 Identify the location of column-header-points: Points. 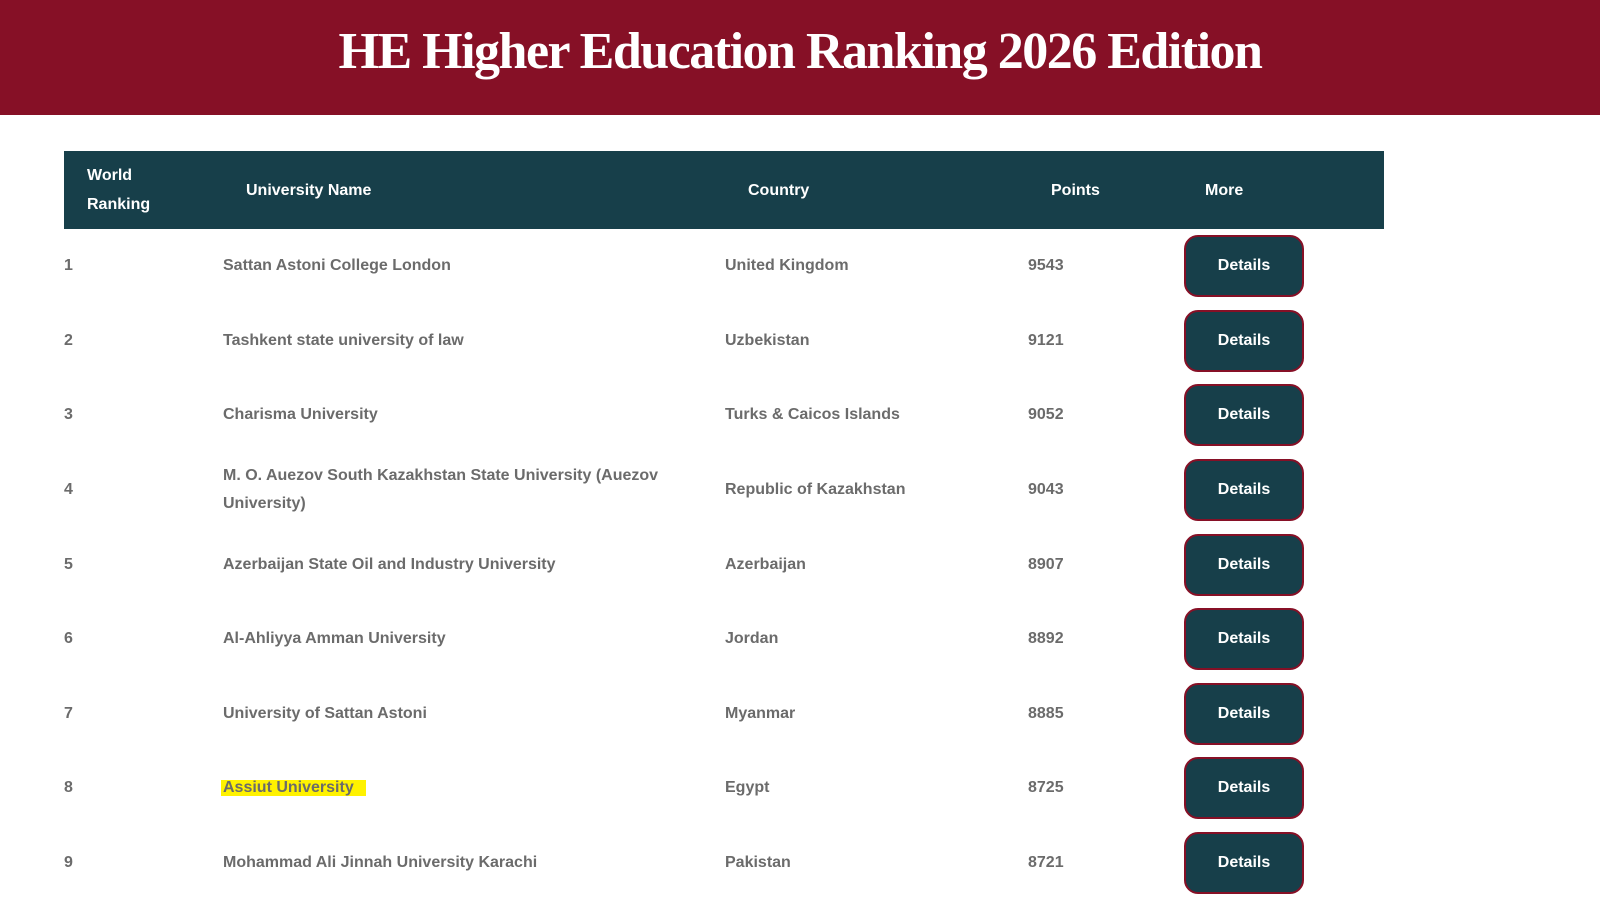
(1075, 190).